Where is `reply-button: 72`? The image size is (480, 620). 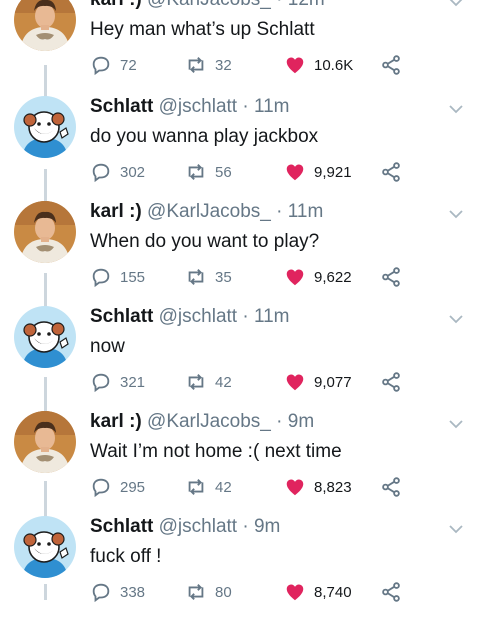
reply-button: 72 is located at coordinates (113, 65).